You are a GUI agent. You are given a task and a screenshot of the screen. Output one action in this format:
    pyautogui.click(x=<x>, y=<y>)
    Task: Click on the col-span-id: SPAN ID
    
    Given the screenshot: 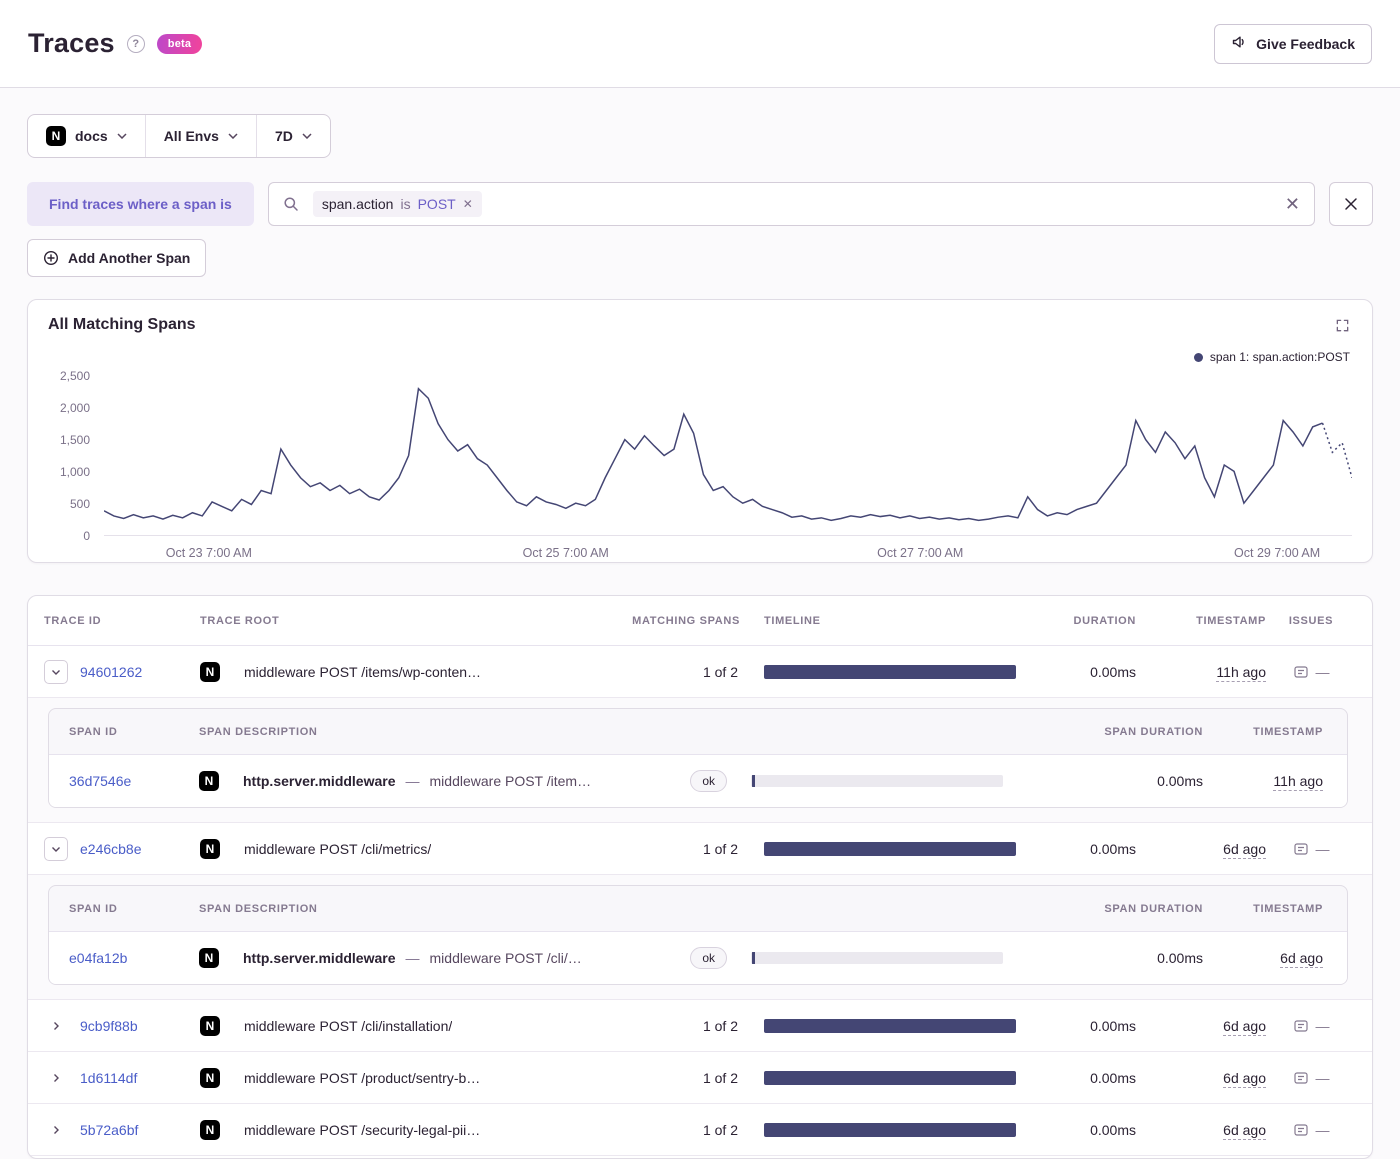 What is the action you would take?
    pyautogui.click(x=93, y=731)
    